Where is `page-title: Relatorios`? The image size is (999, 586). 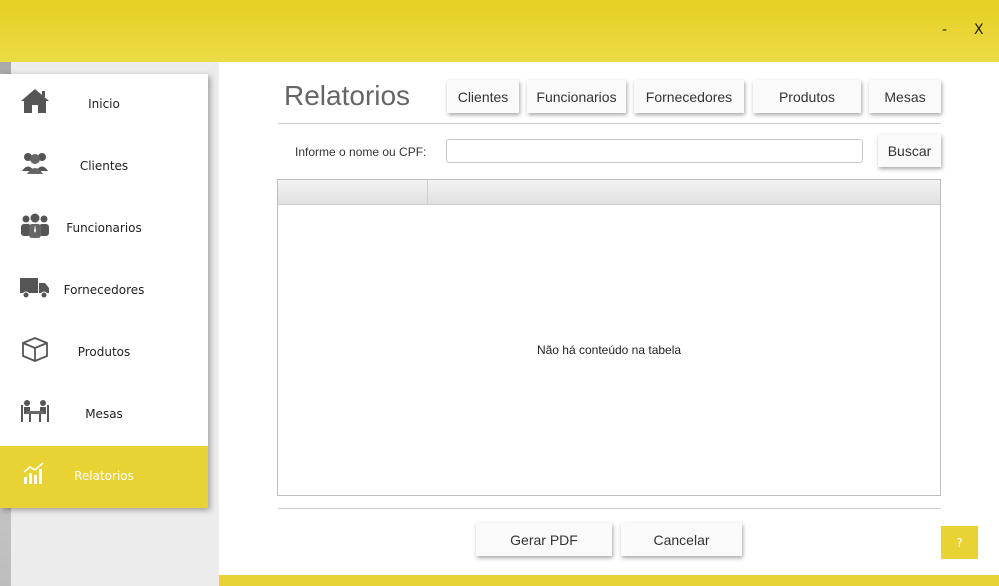
page-title: Relatorios is located at coordinates (347, 95).